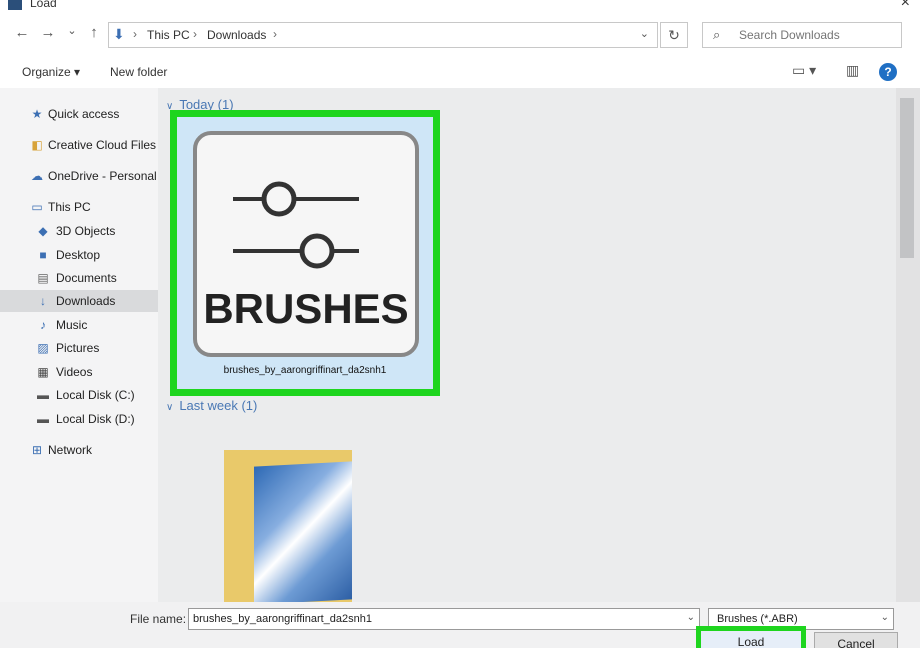 The width and height of the screenshot is (920, 648). I want to click on sidebar-item-label: Quick access, so click(84, 114).